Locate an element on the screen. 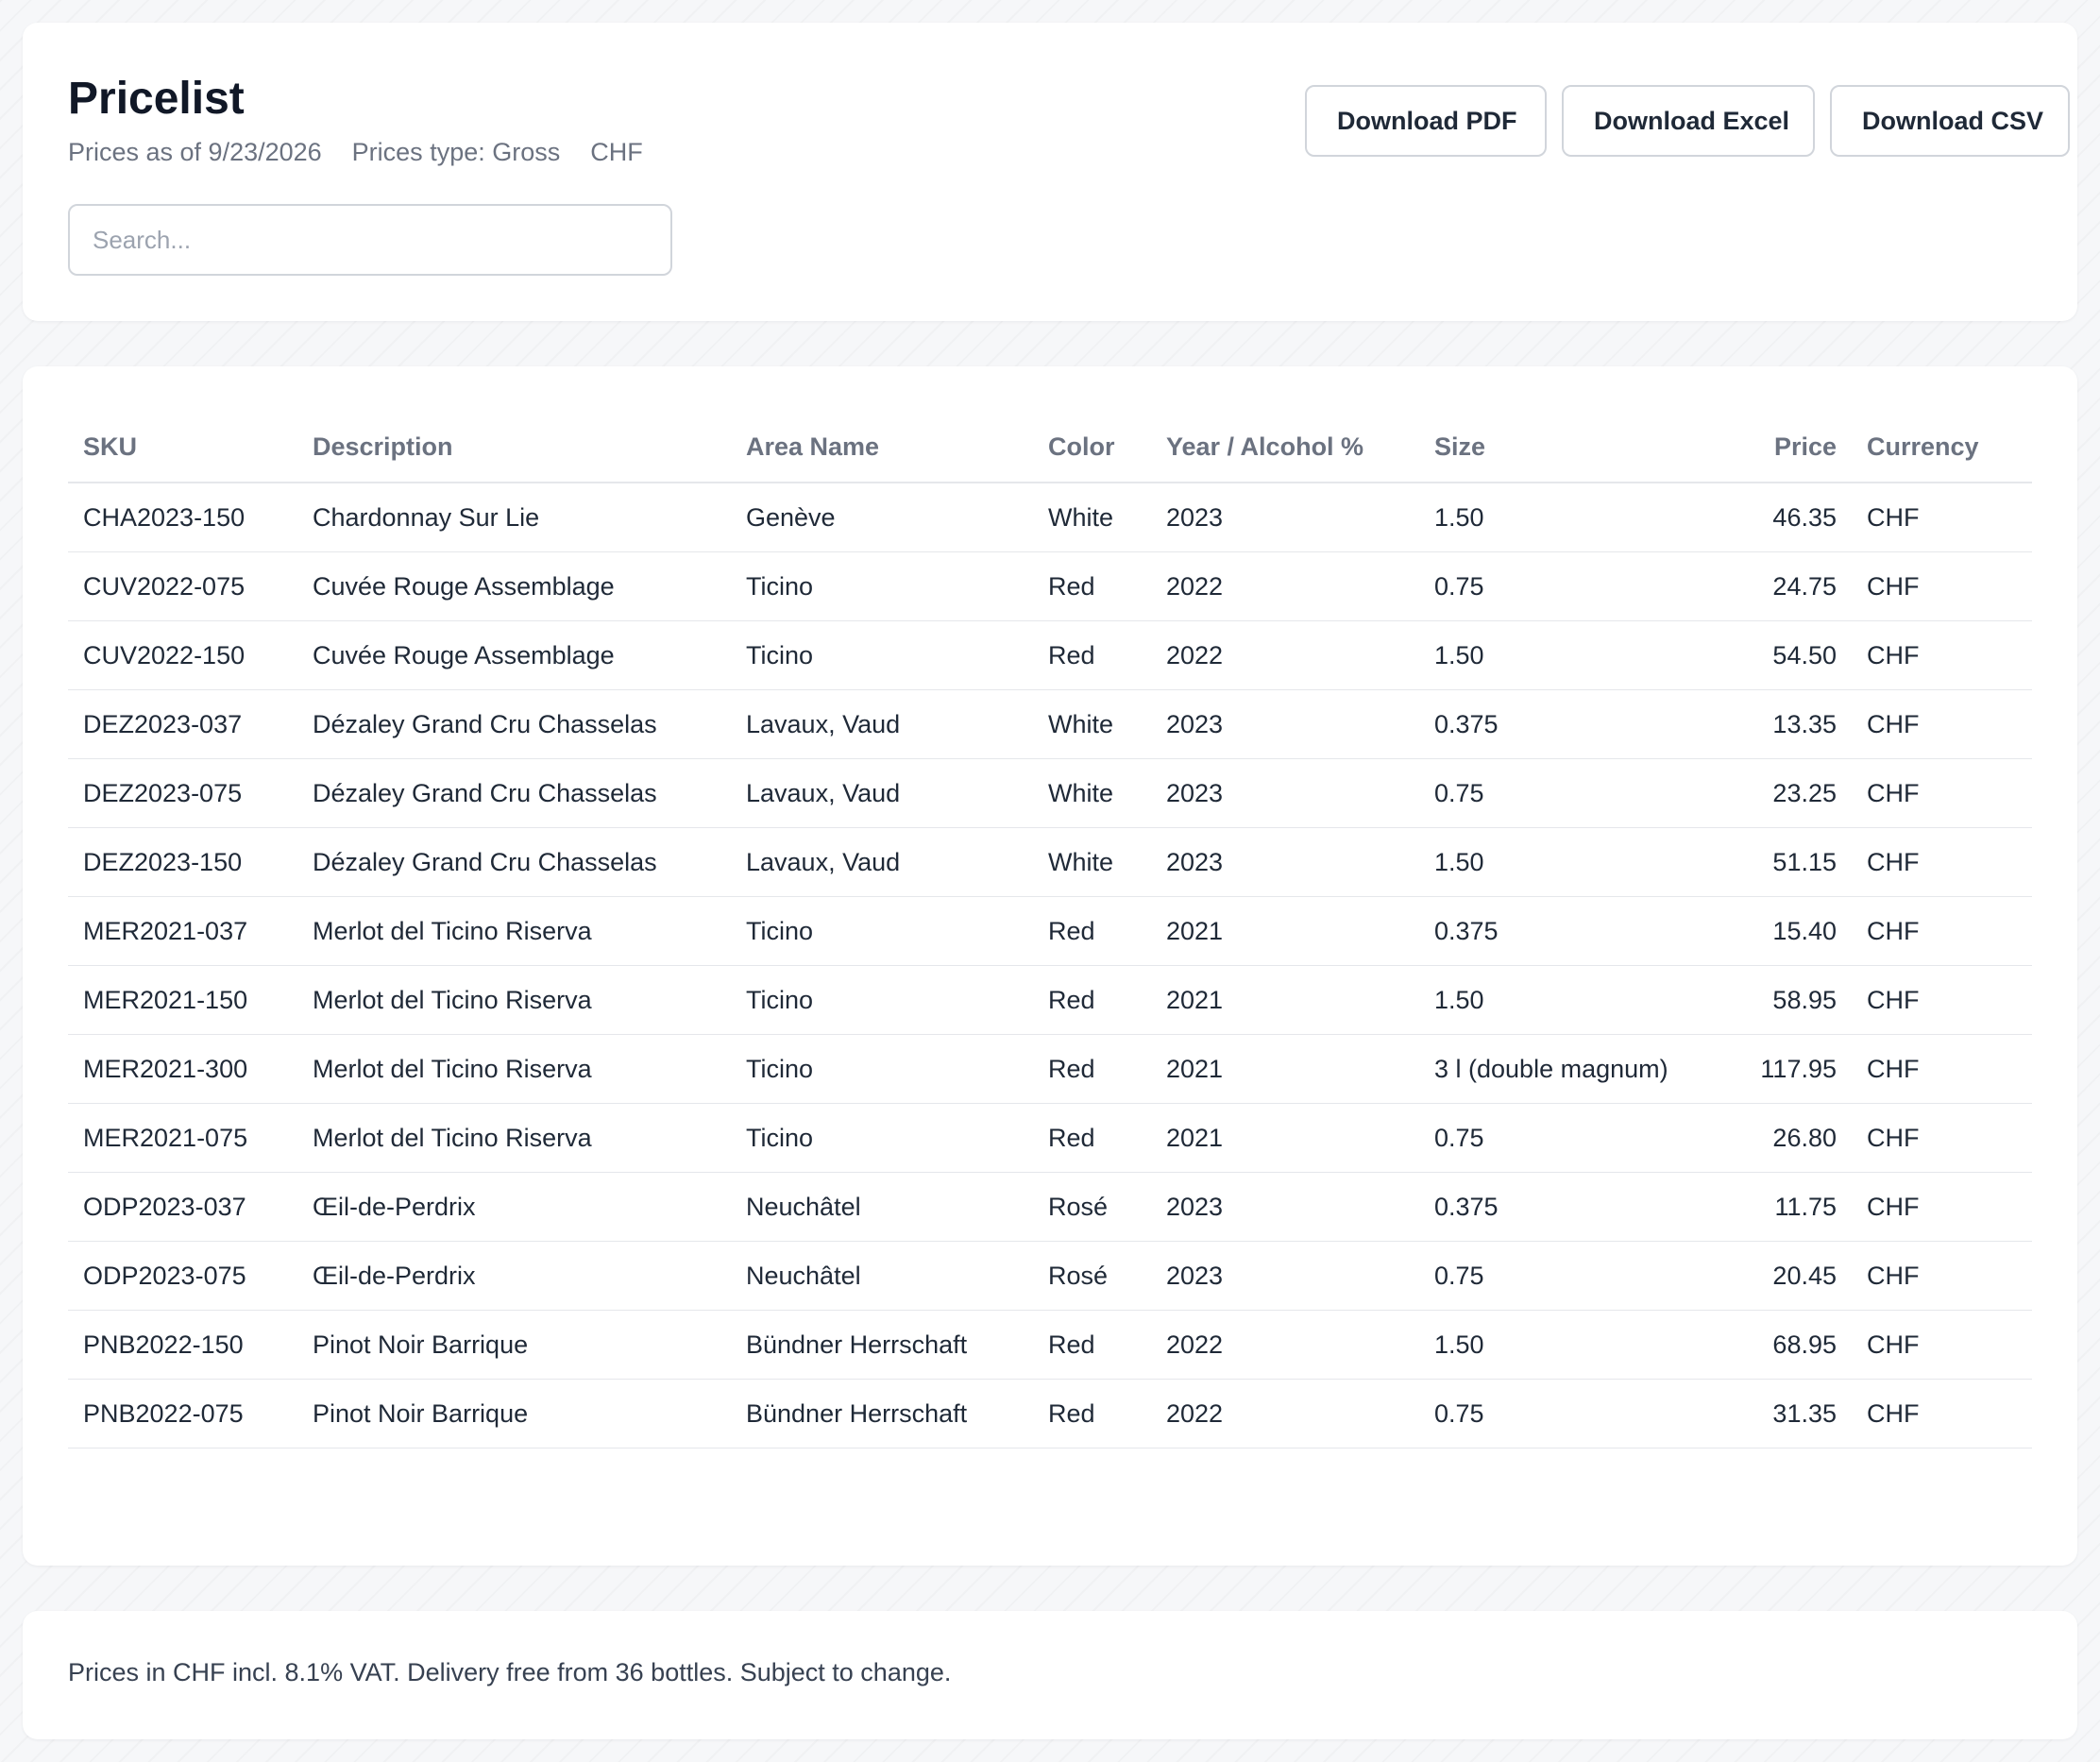  cell-sku: PNB2022-150 is located at coordinates (182, 1345).